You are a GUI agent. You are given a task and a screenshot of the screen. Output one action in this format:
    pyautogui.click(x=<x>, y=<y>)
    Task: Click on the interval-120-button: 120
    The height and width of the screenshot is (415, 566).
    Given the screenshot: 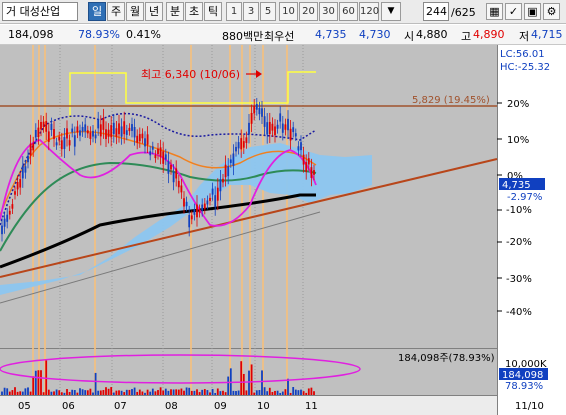 What is the action you would take?
    pyautogui.click(x=369, y=11)
    